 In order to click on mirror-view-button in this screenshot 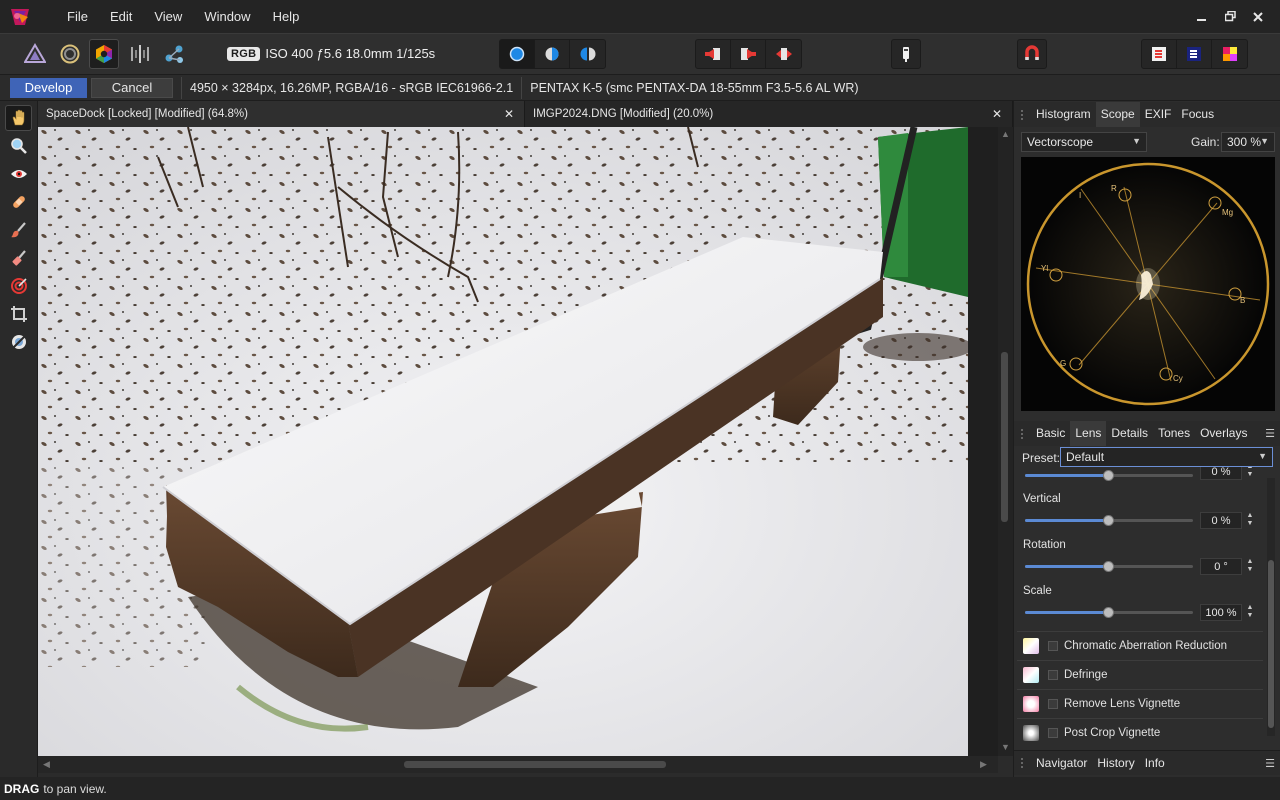, I will do `click(587, 54)`.